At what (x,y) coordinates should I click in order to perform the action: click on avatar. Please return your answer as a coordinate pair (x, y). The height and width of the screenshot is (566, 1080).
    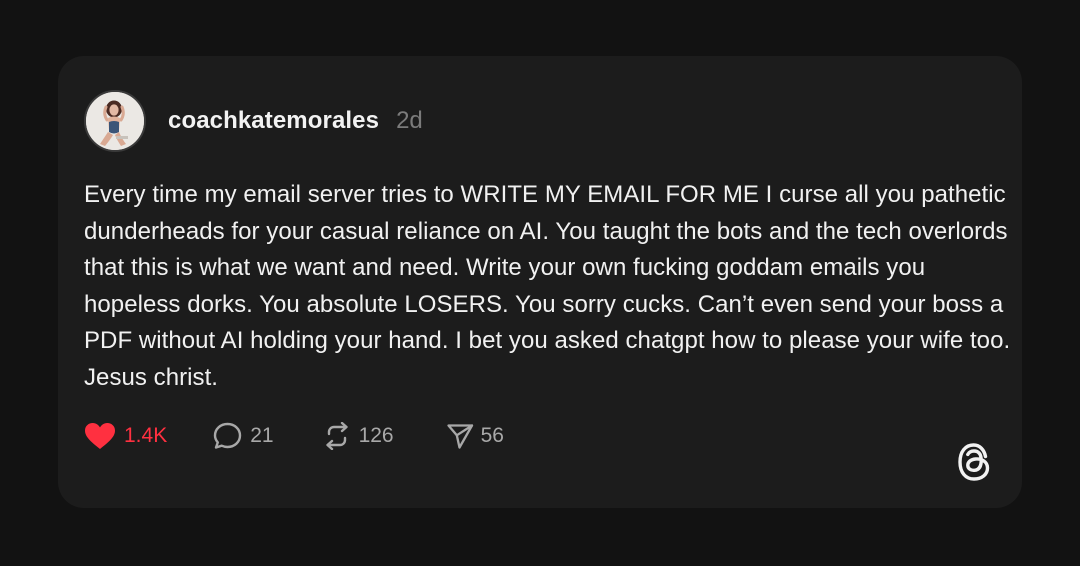
    Looking at the image, I should click on (115, 121).